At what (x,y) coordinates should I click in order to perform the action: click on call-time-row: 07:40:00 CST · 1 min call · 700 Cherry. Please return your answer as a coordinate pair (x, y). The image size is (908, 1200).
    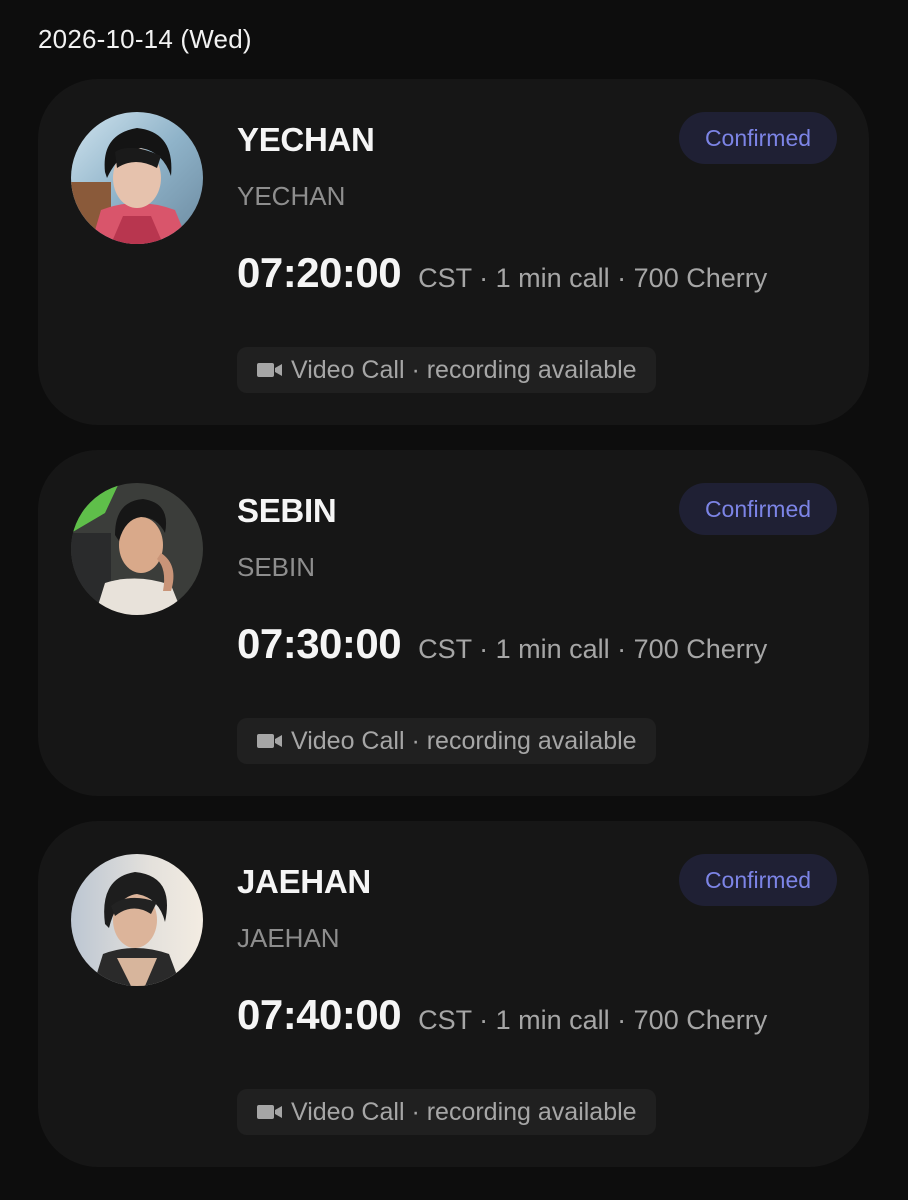
    Looking at the image, I should click on (502, 1015).